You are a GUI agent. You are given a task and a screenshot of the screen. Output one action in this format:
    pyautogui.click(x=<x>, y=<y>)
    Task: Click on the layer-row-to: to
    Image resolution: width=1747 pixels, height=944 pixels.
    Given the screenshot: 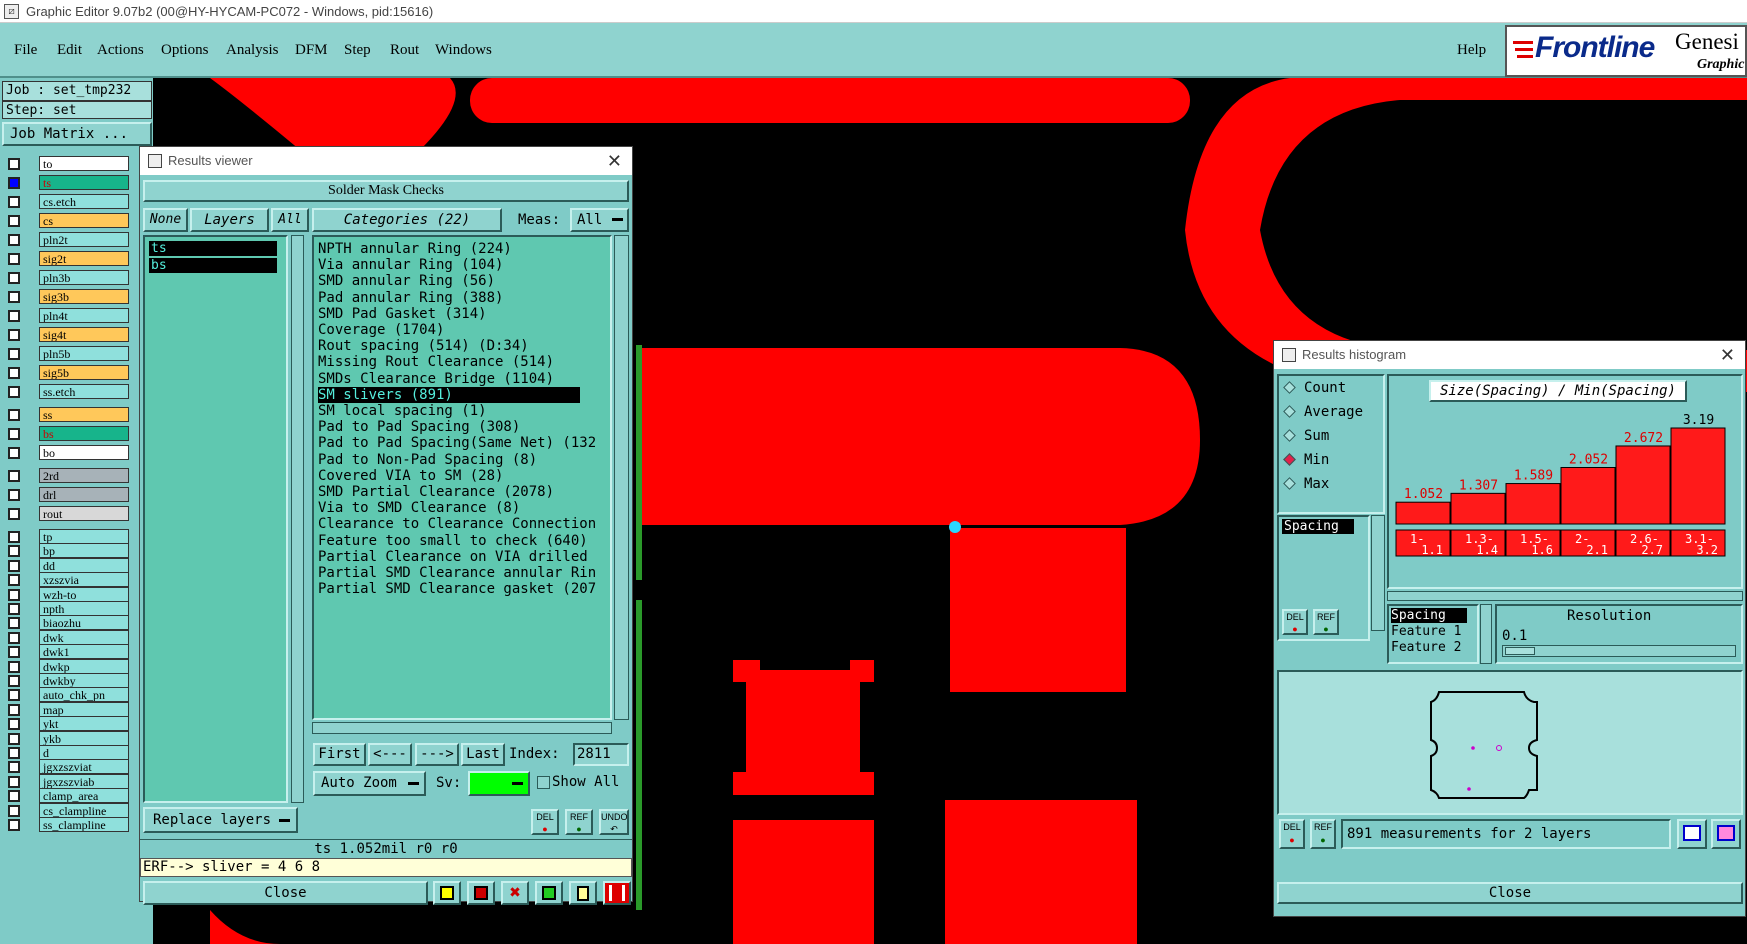 What is the action you would take?
    pyautogui.click(x=67, y=164)
    